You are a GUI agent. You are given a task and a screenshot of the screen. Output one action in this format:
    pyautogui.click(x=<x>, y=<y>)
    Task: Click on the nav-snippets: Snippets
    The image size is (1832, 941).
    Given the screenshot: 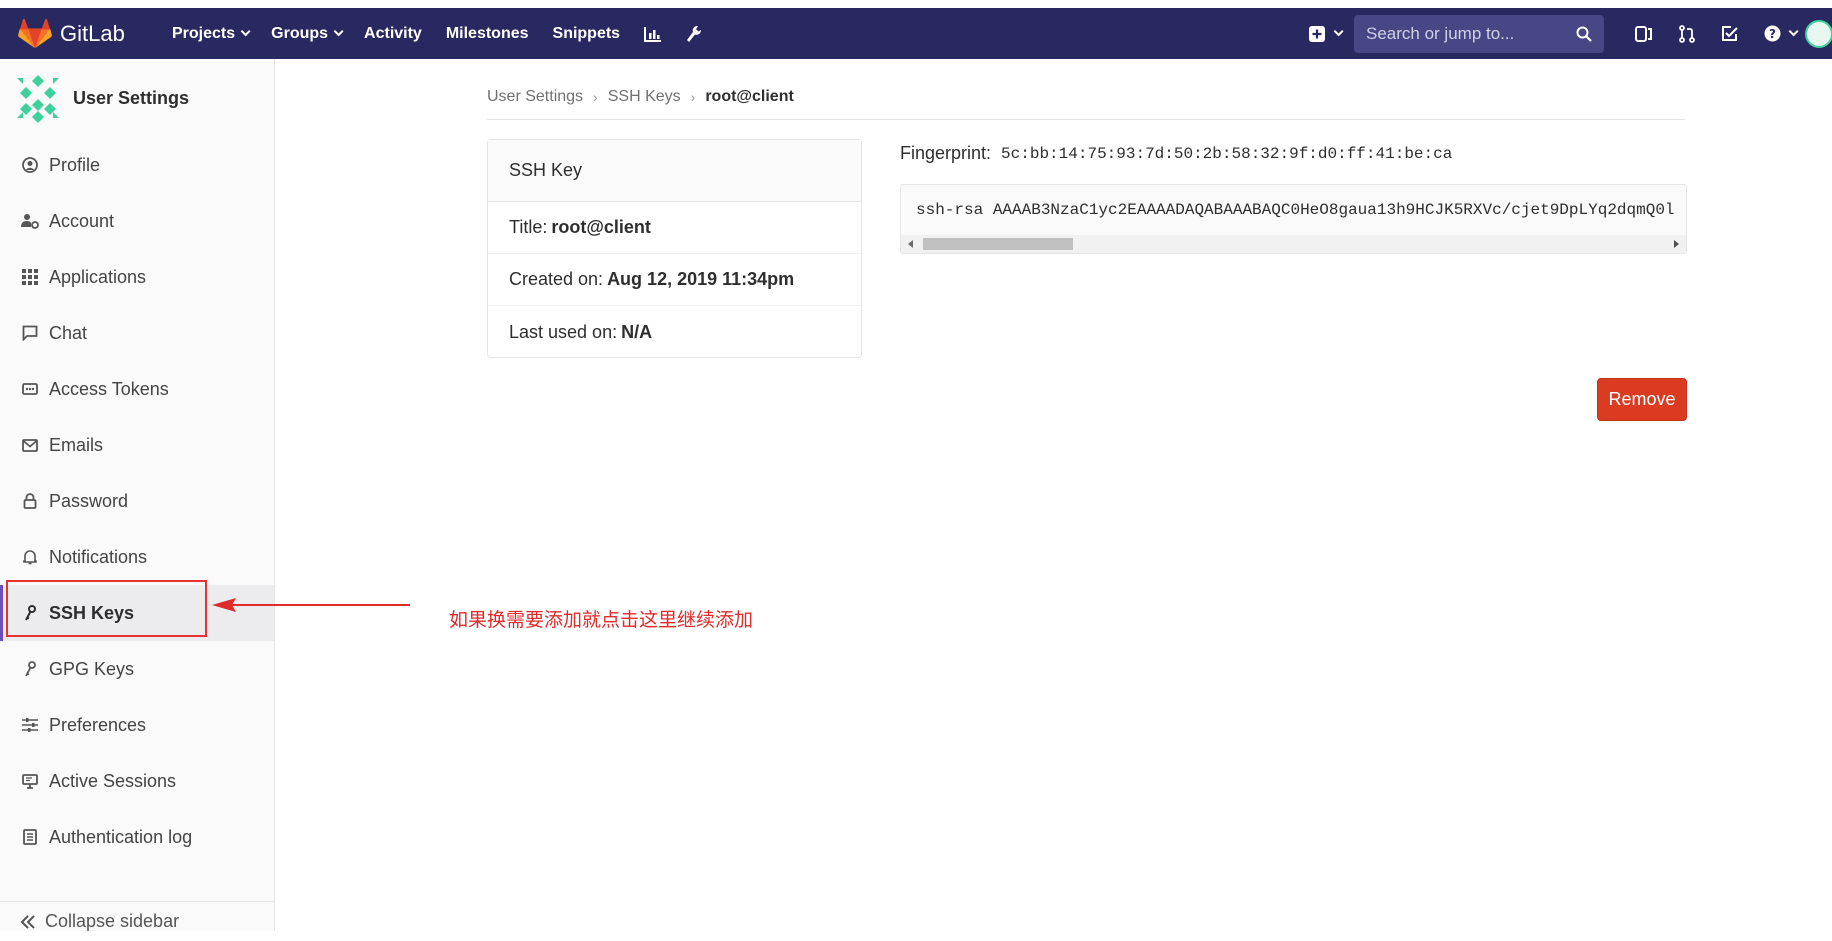 What is the action you would take?
    pyautogui.click(x=587, y=33)
    